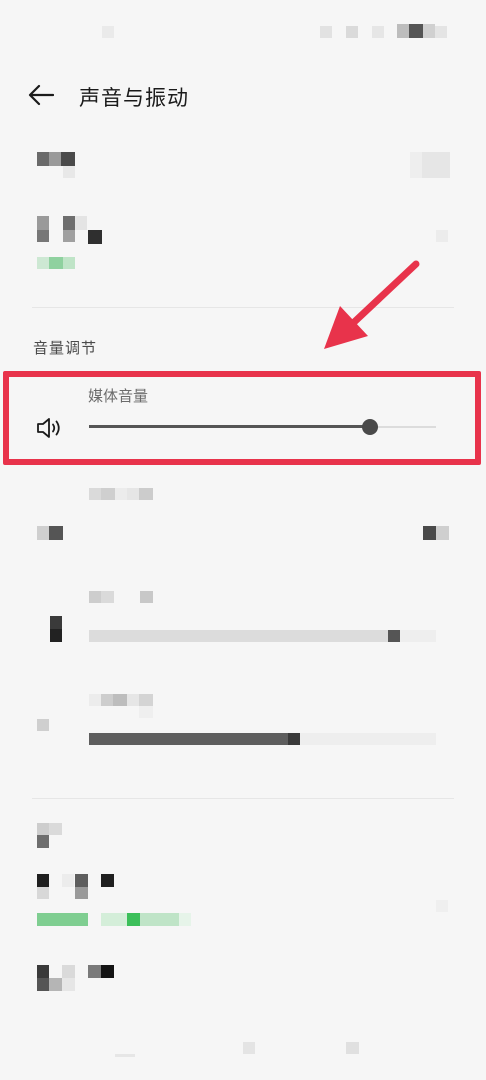 The height and width of the screenshot is (1080, 486). I want to click on annotation-arrow, so click(372, 304).